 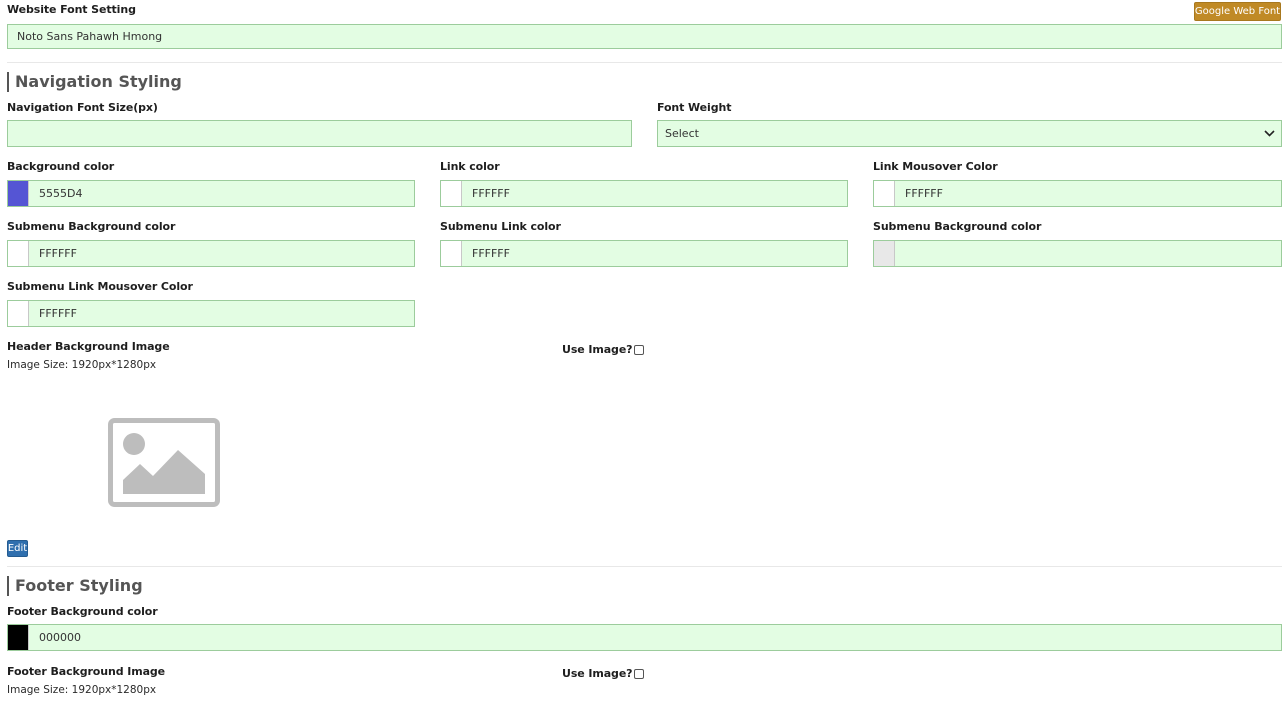 I want to click on footer-bg-color-label: Footer Background color, so click(x=82, y=611).